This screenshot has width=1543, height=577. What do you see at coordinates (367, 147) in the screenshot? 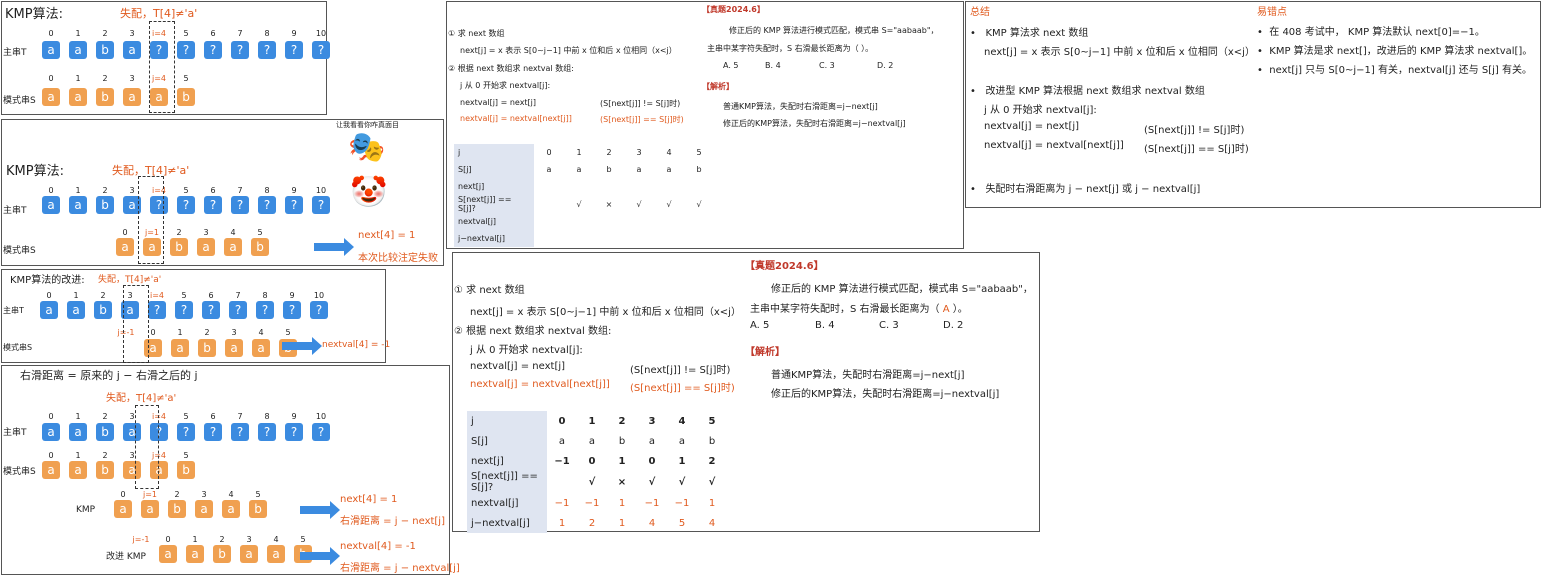
I see `mask-emoji-icon: 🎭` at bounding box center [367, 147].